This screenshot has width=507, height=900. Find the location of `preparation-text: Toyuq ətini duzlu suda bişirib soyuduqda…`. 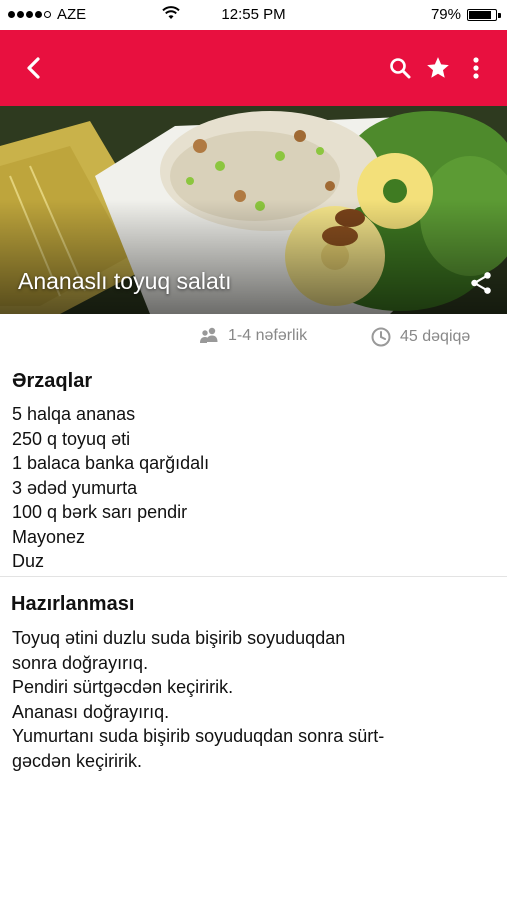

preparation-text: Toyuq ətini duzlu suda bişirib soyuduqda… is located at coordinates (198, 699).